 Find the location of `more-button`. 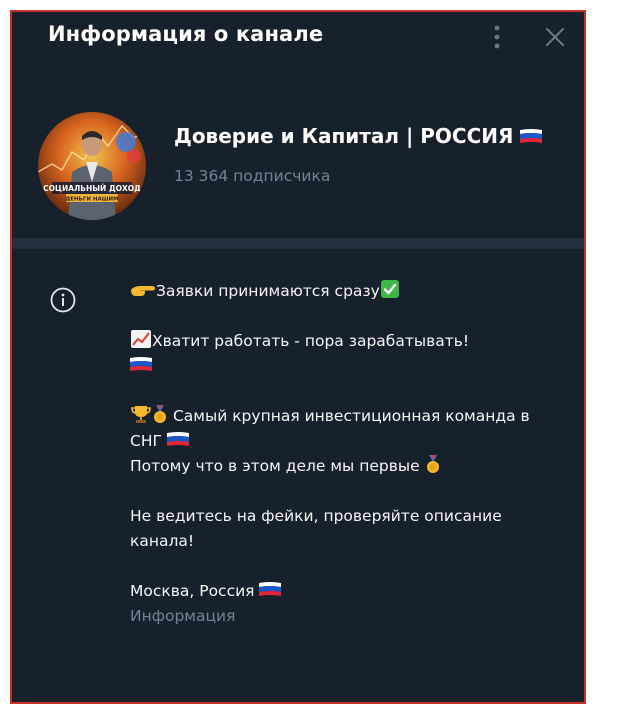

more-button is located at coordinates (497, 37).